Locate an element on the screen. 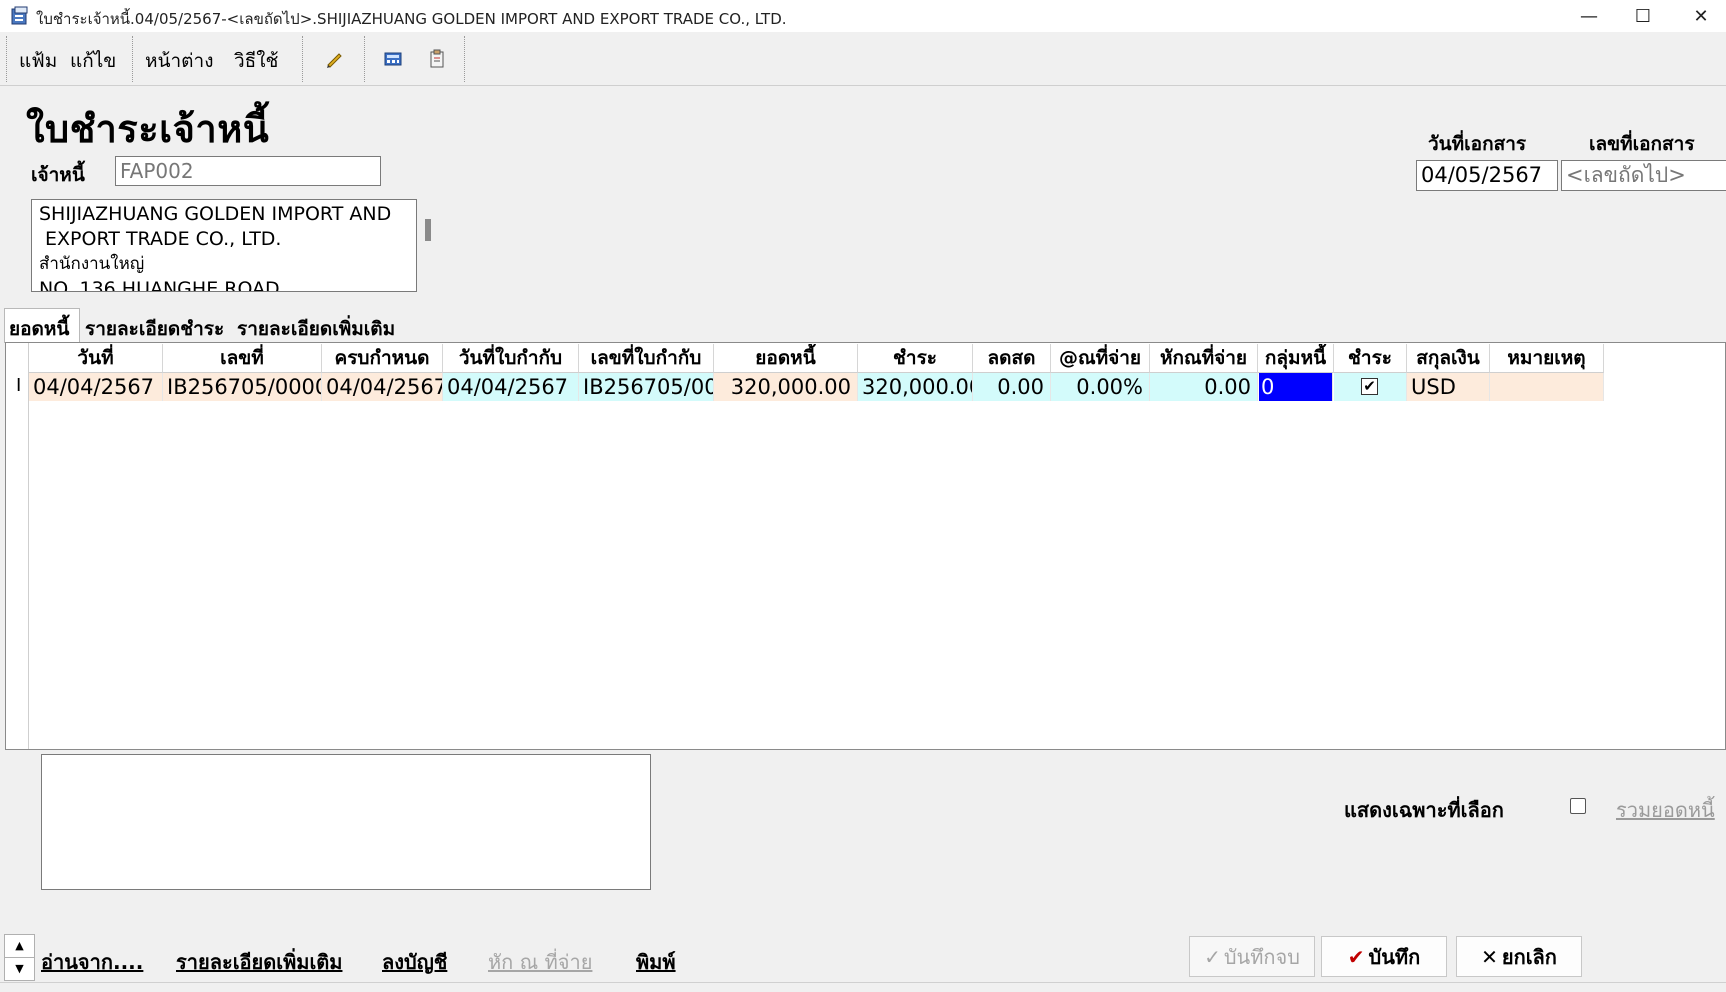  cell-wht-amount: 0.00 is located at coordinates (1204, 387).